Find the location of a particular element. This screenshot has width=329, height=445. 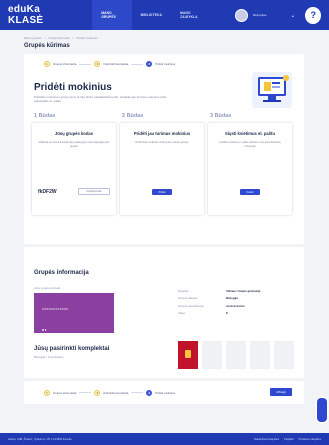

eduka-logo: eduKa KLASĖ is located at coordinates (40, 15).